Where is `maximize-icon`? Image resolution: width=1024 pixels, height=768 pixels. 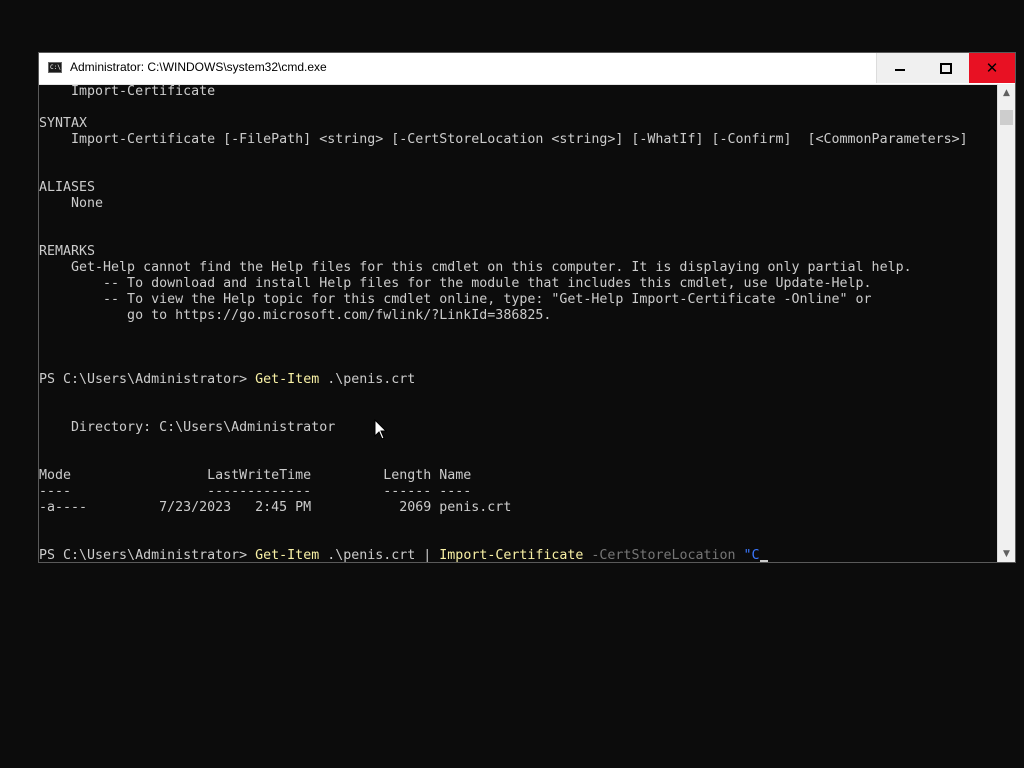 maximize-icon is located at coordinates (946, 68).